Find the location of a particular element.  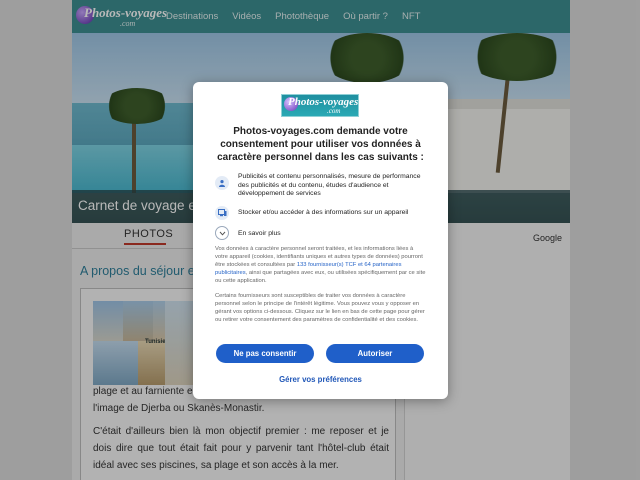

consent-logo-suffix: .com is located at coordinates (334, 111).